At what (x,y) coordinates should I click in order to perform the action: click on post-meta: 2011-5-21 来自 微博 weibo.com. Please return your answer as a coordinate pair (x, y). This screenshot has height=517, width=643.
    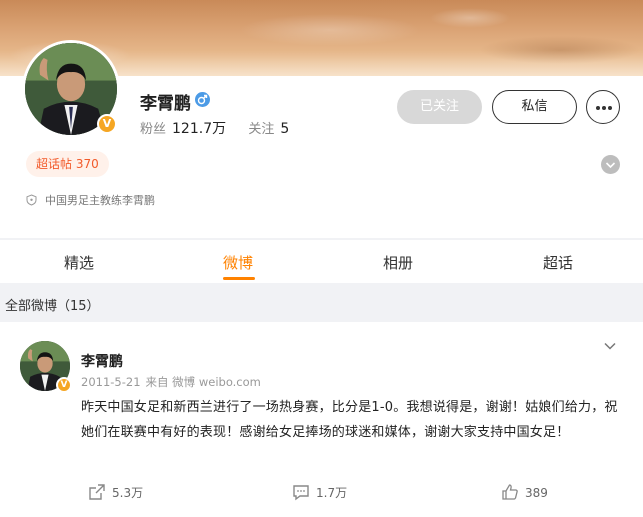
    Looking at the image, I should click on (173, 382).